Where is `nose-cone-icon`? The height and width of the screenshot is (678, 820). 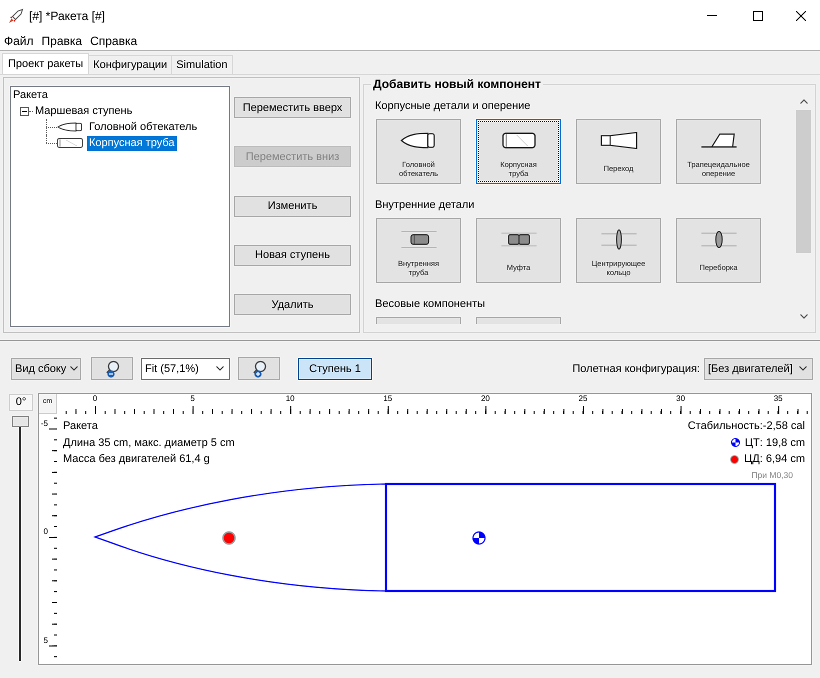 nose-cone-icon is located at coordinates (70, 127).